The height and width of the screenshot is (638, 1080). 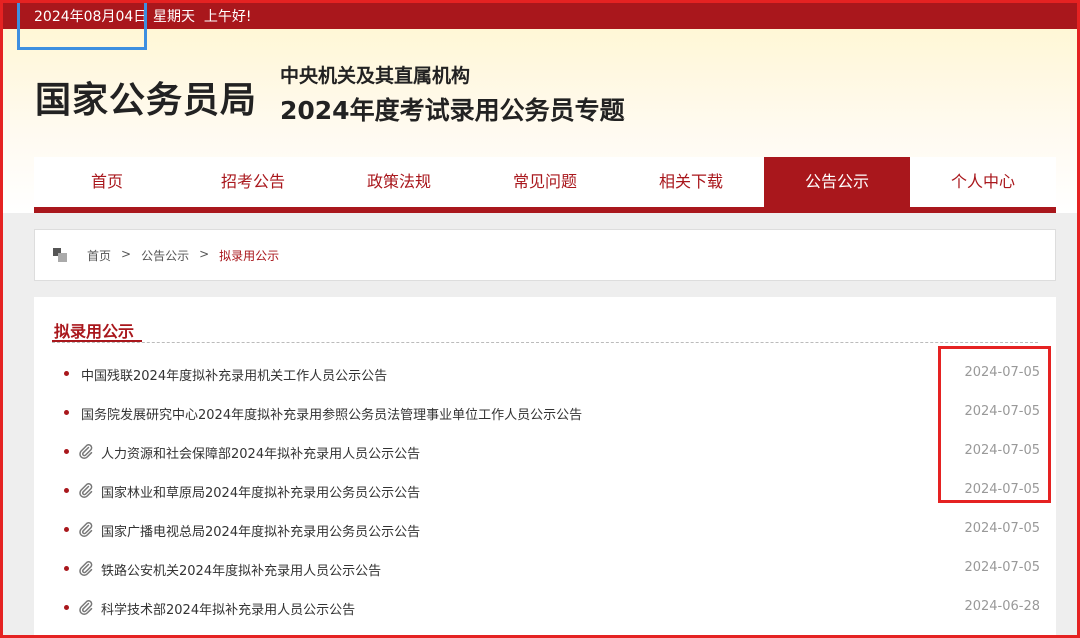 I want to click on nav-item-0: 首页, so click(x=107, y=182).